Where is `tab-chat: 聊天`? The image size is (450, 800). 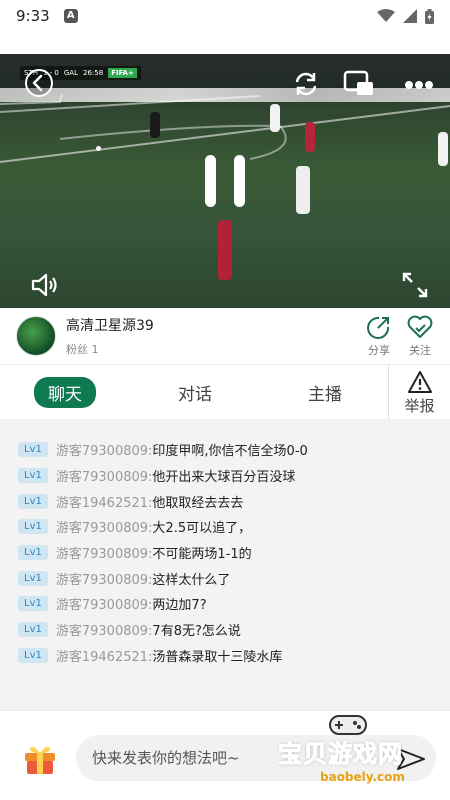
tab-chat: 聊天 is located at coordinates (65, 392).